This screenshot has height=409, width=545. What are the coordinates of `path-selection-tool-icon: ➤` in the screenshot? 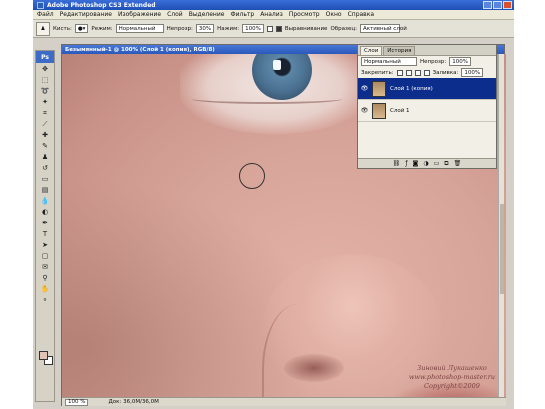 It's located at (45, 245).